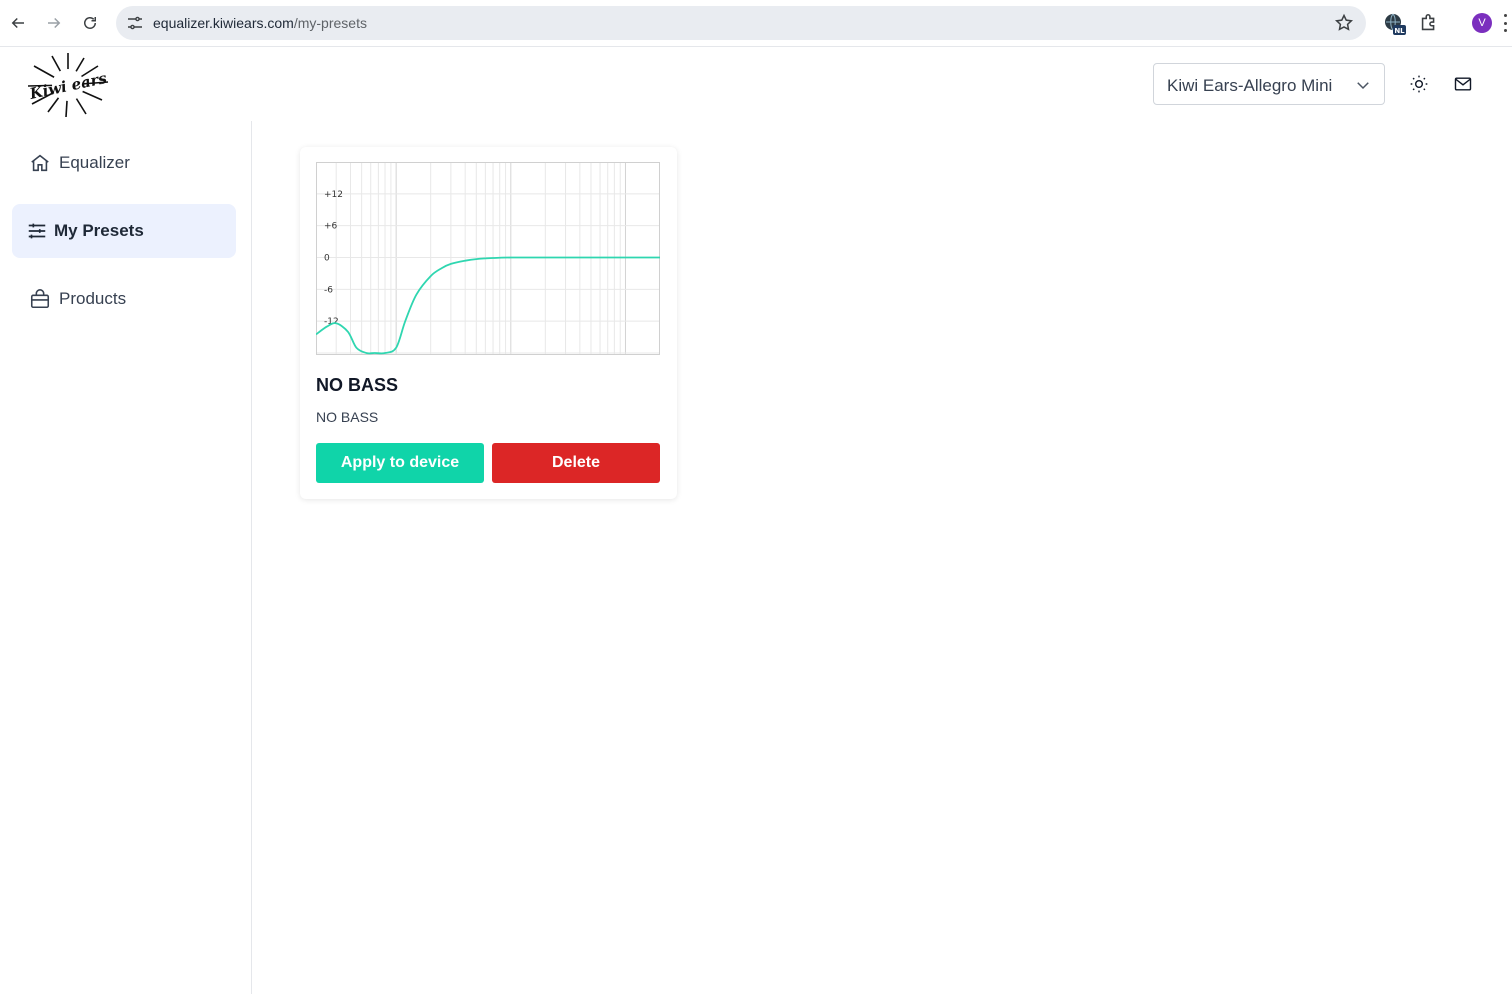  Describe the element at coordinates (1482, 23) in the screenshot. I see `profile-avatar: V` at that location.